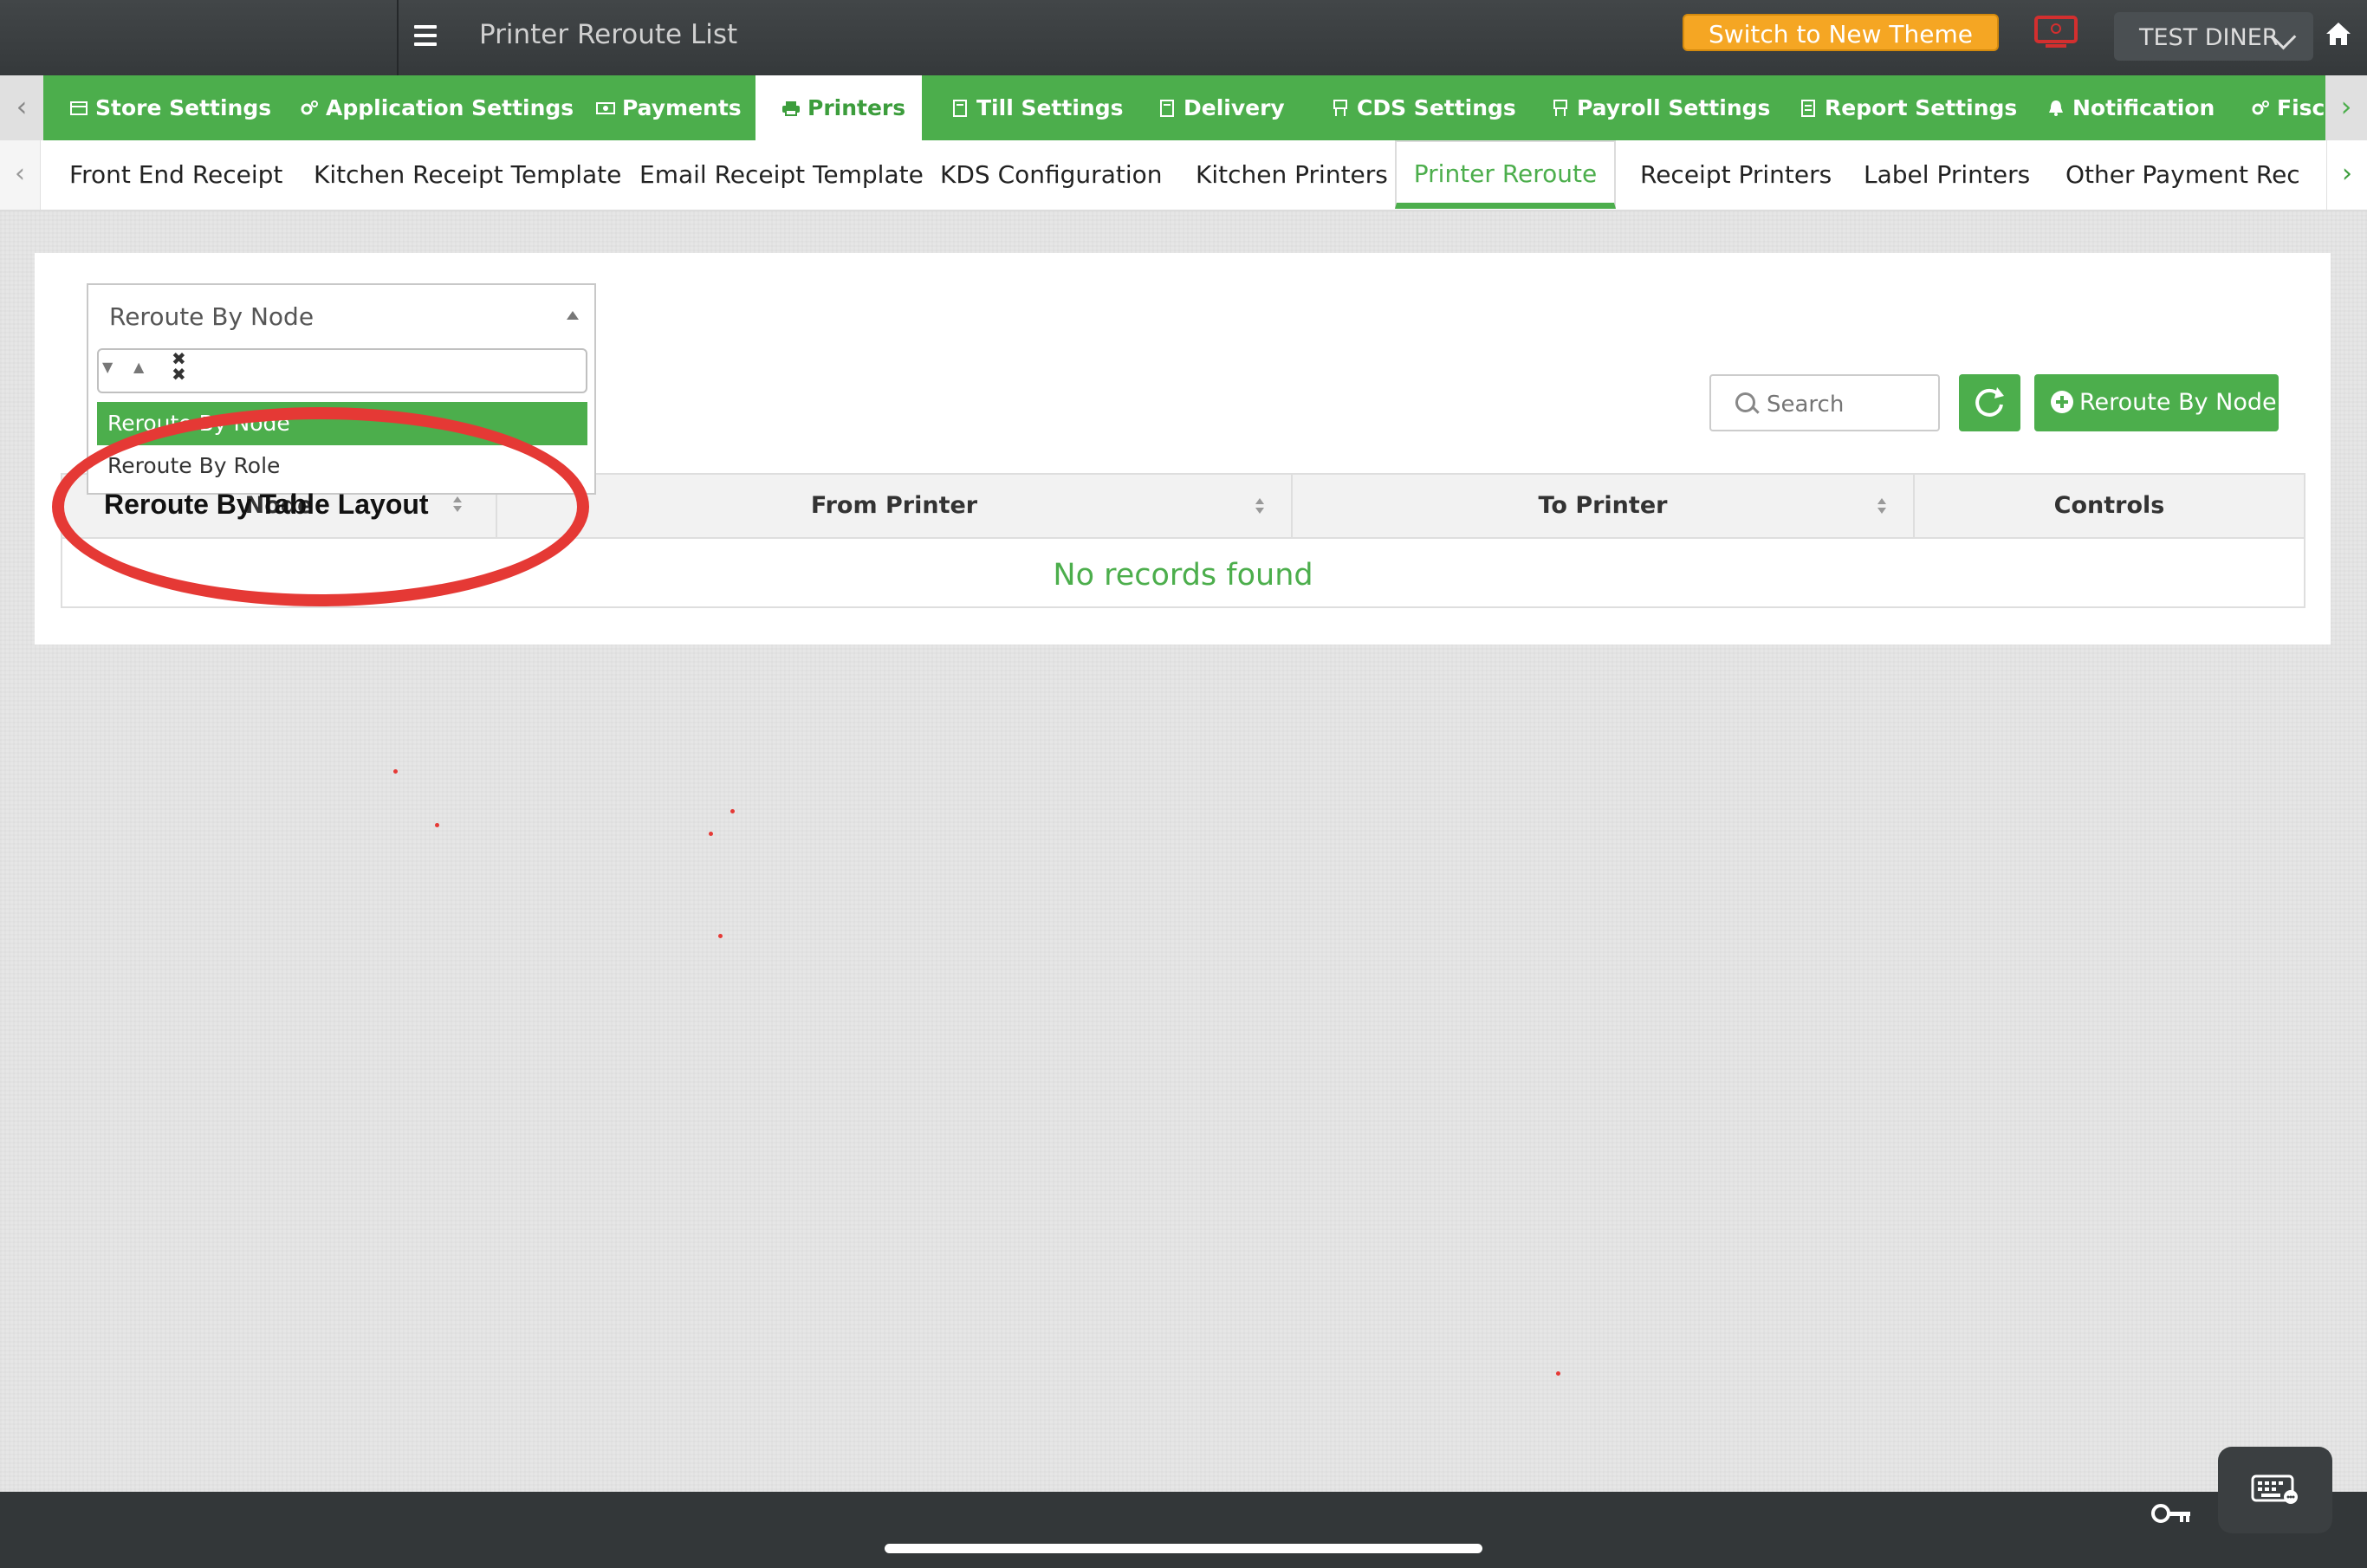  I want to click on key-icon, so click(2171, 1513).